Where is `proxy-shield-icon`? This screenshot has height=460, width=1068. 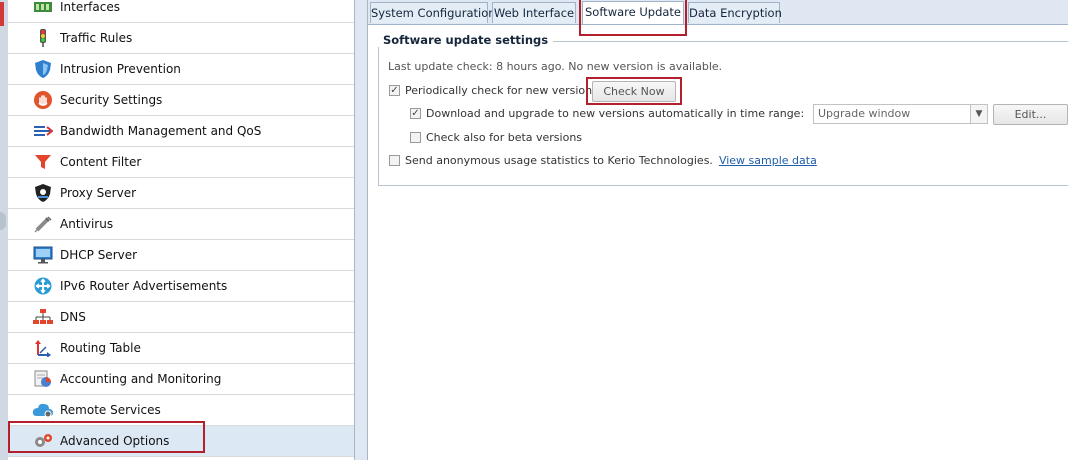
proxy-shield-icon is located at coordinates (43, 193).